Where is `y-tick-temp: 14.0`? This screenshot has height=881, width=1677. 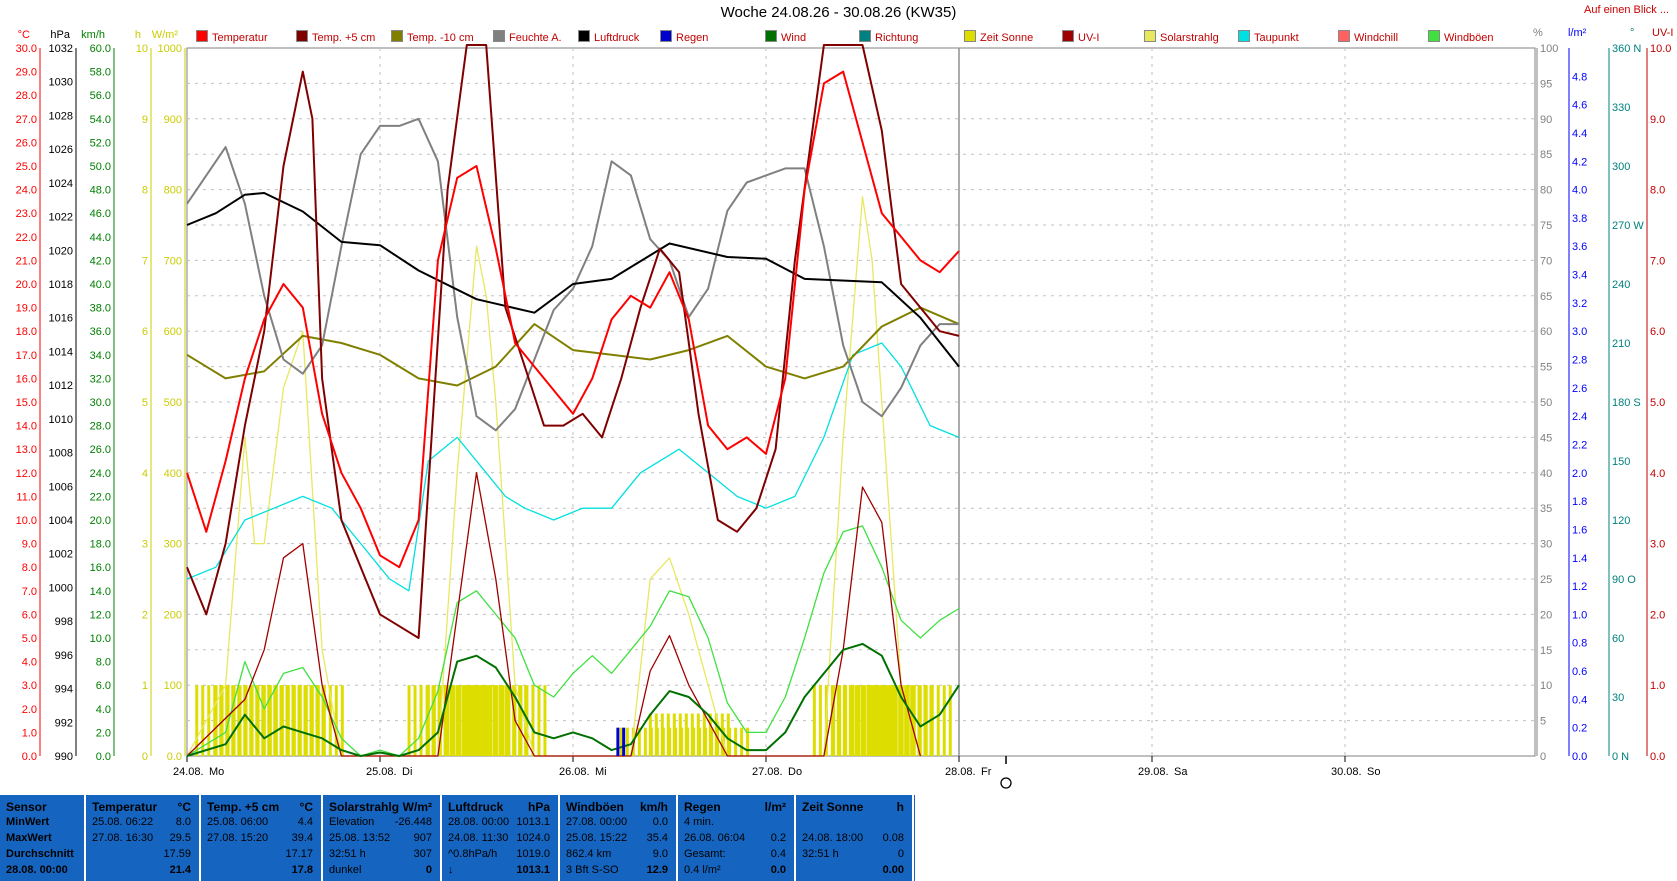 y-tick-temp: 14.0 is located at coordinates (26, 427).